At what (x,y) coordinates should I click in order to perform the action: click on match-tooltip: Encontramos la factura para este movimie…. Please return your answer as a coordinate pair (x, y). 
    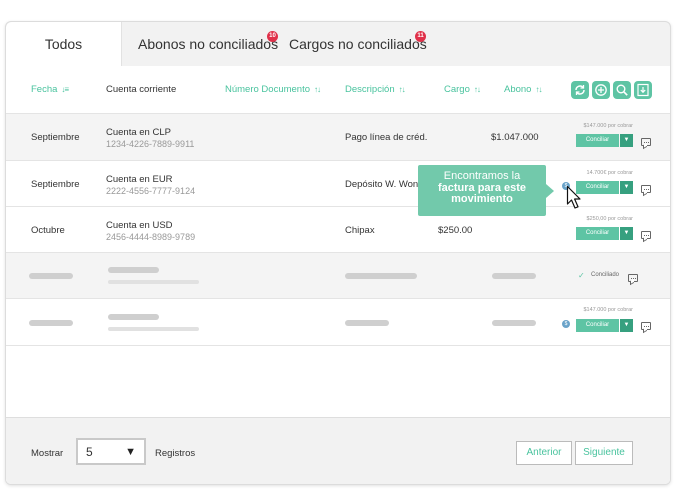
    Looking at the image, I should click on (486, 190).